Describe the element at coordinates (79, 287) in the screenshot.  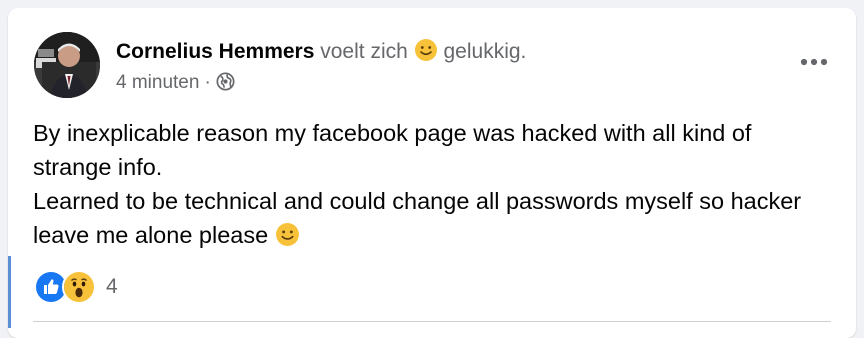
I see `wow-icon` at that location.